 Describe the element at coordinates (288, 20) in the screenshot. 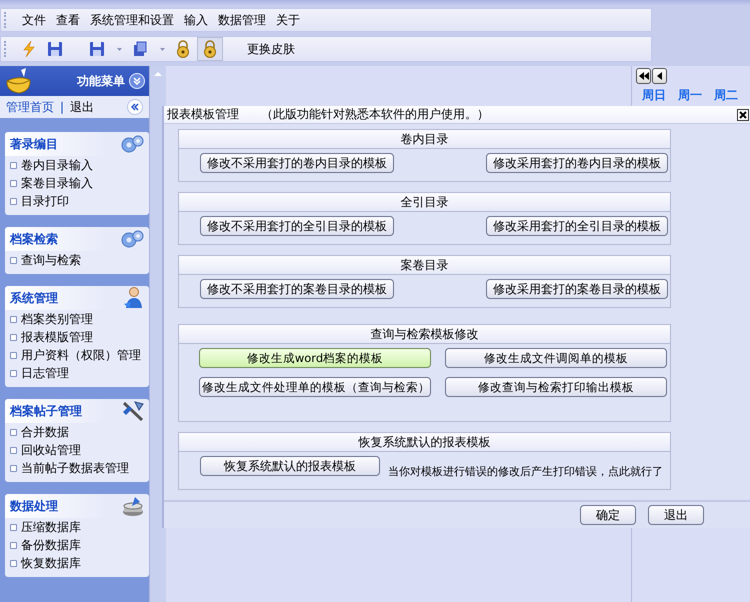

I see `menu-item: 关于` at that location.